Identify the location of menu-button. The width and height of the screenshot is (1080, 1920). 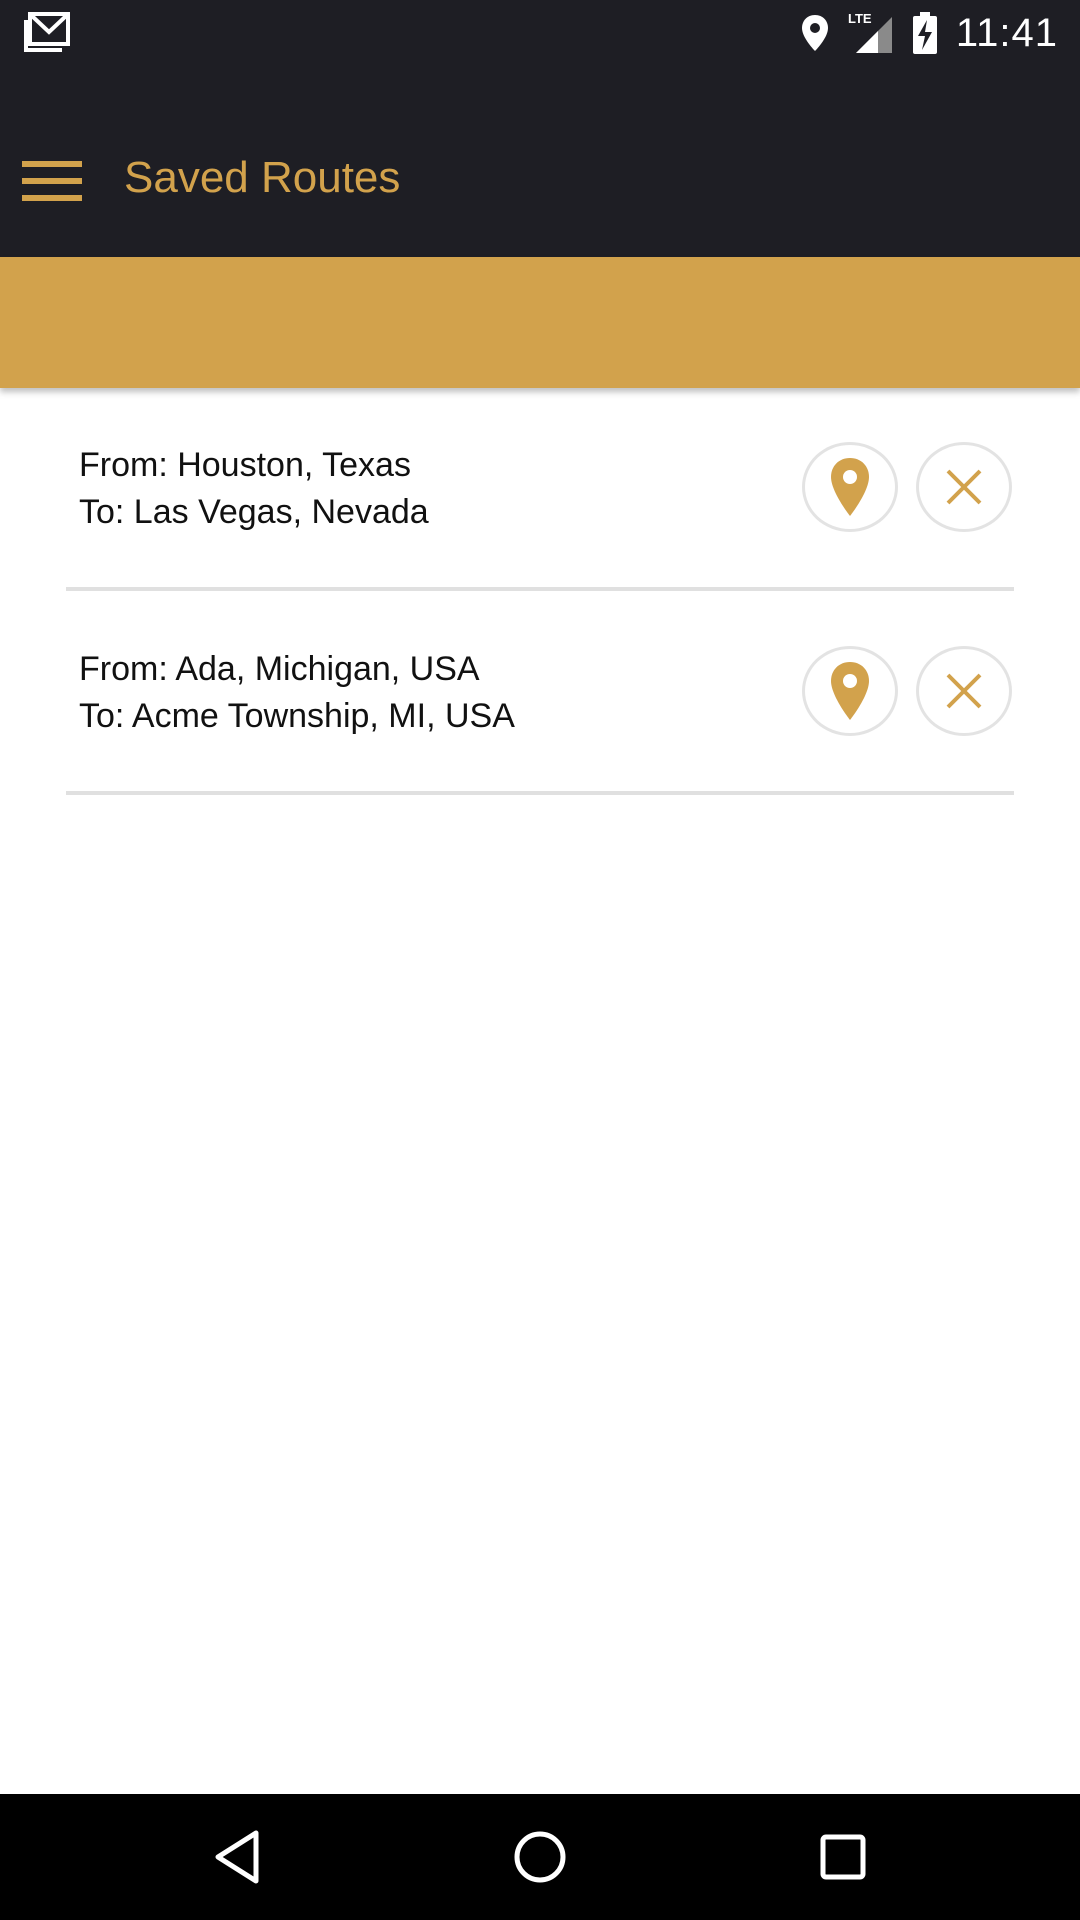
(55, 184).